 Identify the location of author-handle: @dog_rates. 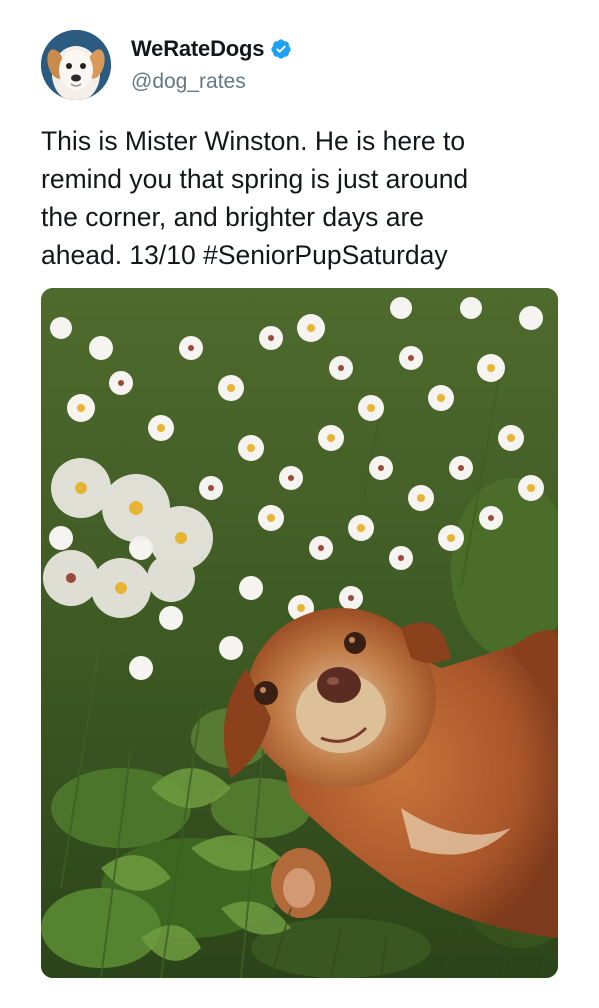
(188, 82).